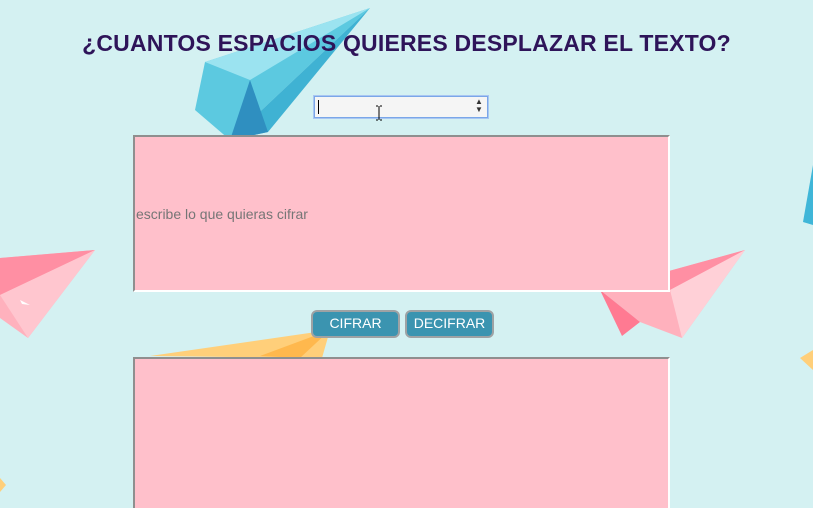 Image resolution: width=813 pixels, height=508 pixels. I want to click on input-placeholder: escribe lo que quieras cifrar, so click(222, 214).